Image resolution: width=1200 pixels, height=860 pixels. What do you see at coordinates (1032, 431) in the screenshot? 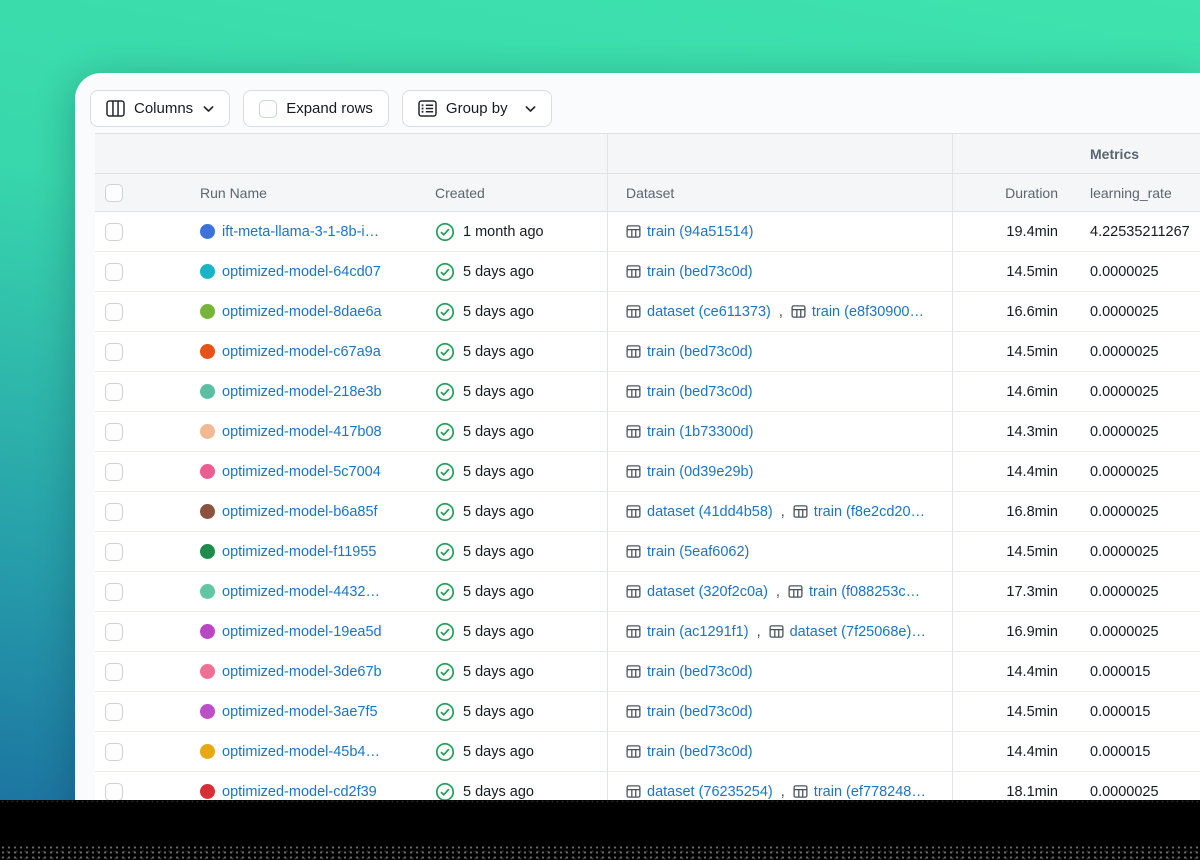
I see `run-duration: 14.3min` at bounding box center [1032, 431].